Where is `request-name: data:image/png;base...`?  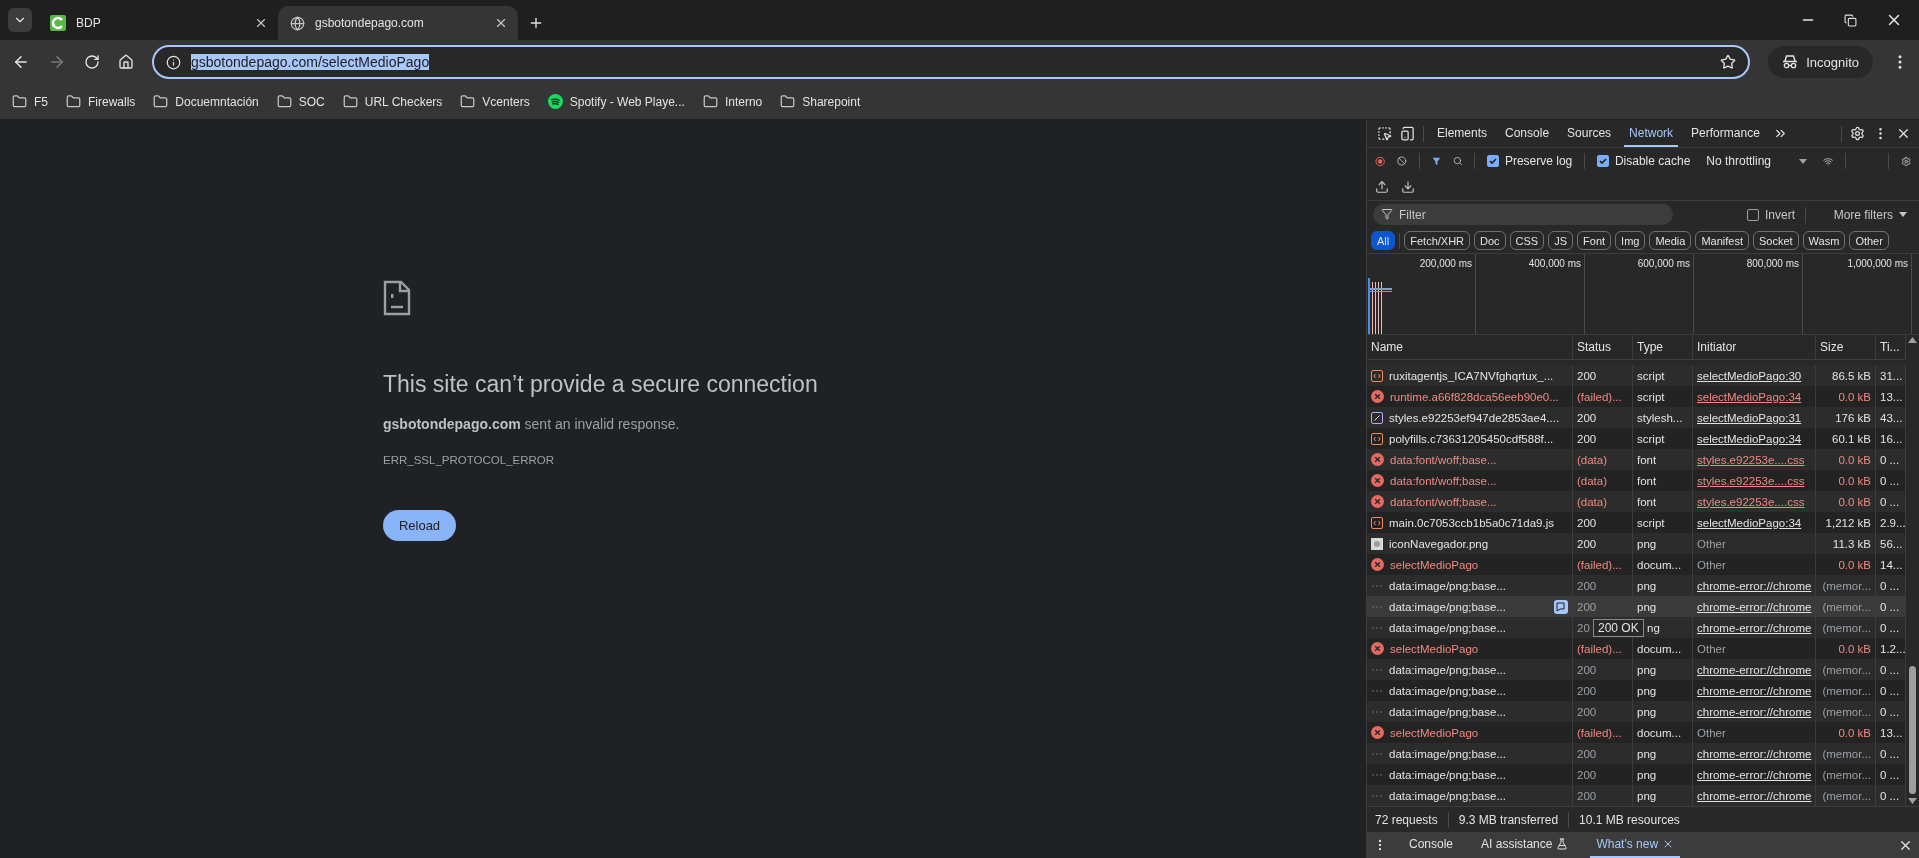
request-name: data:image/png;base... is located at coordinates (1470, 795).